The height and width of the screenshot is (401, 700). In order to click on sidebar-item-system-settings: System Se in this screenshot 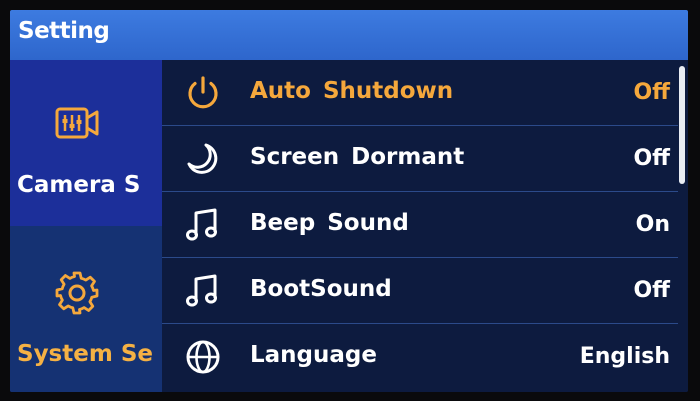, I will do `click(86, 309)`.